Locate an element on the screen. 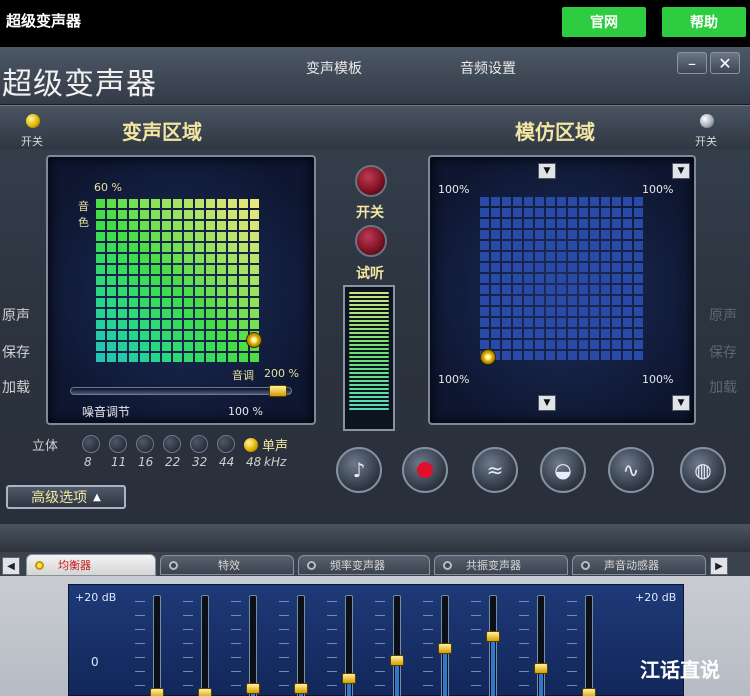 The image size is (750, 696). tab-resonance-changer: 共振变声器 is located at coordinates (501, 565).